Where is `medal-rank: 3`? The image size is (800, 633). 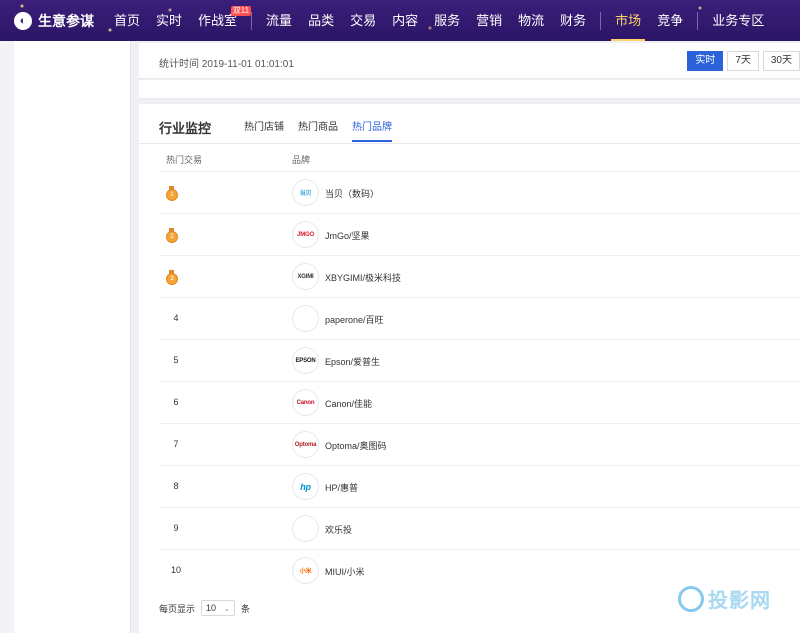 medal-rank: 3 is located at coordinates (172, 279).